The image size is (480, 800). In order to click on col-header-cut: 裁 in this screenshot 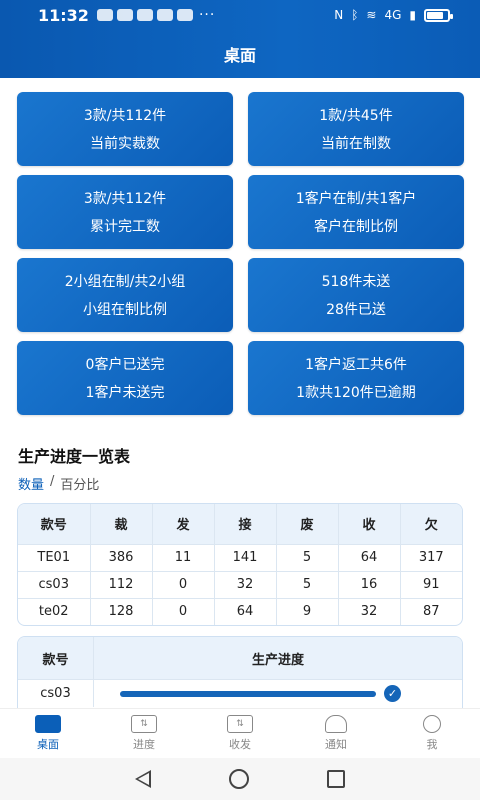, I will do `click(121, 524)`.